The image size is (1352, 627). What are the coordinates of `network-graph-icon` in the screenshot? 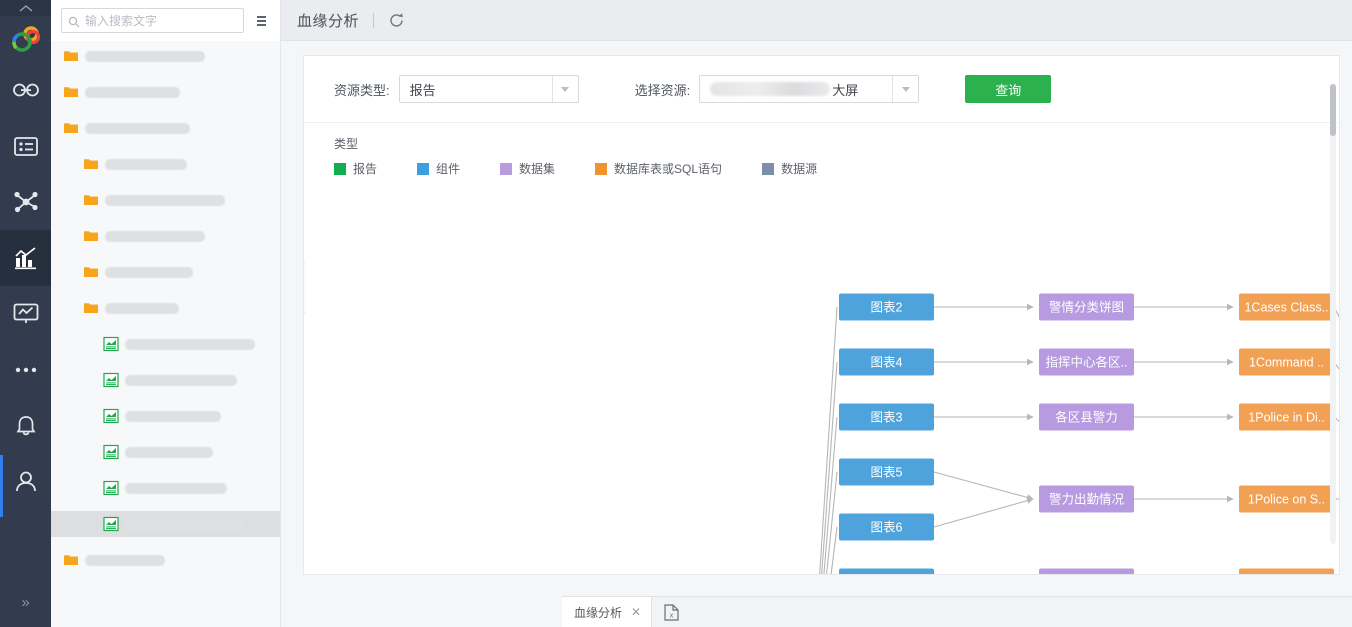 It's located at (26, 202).